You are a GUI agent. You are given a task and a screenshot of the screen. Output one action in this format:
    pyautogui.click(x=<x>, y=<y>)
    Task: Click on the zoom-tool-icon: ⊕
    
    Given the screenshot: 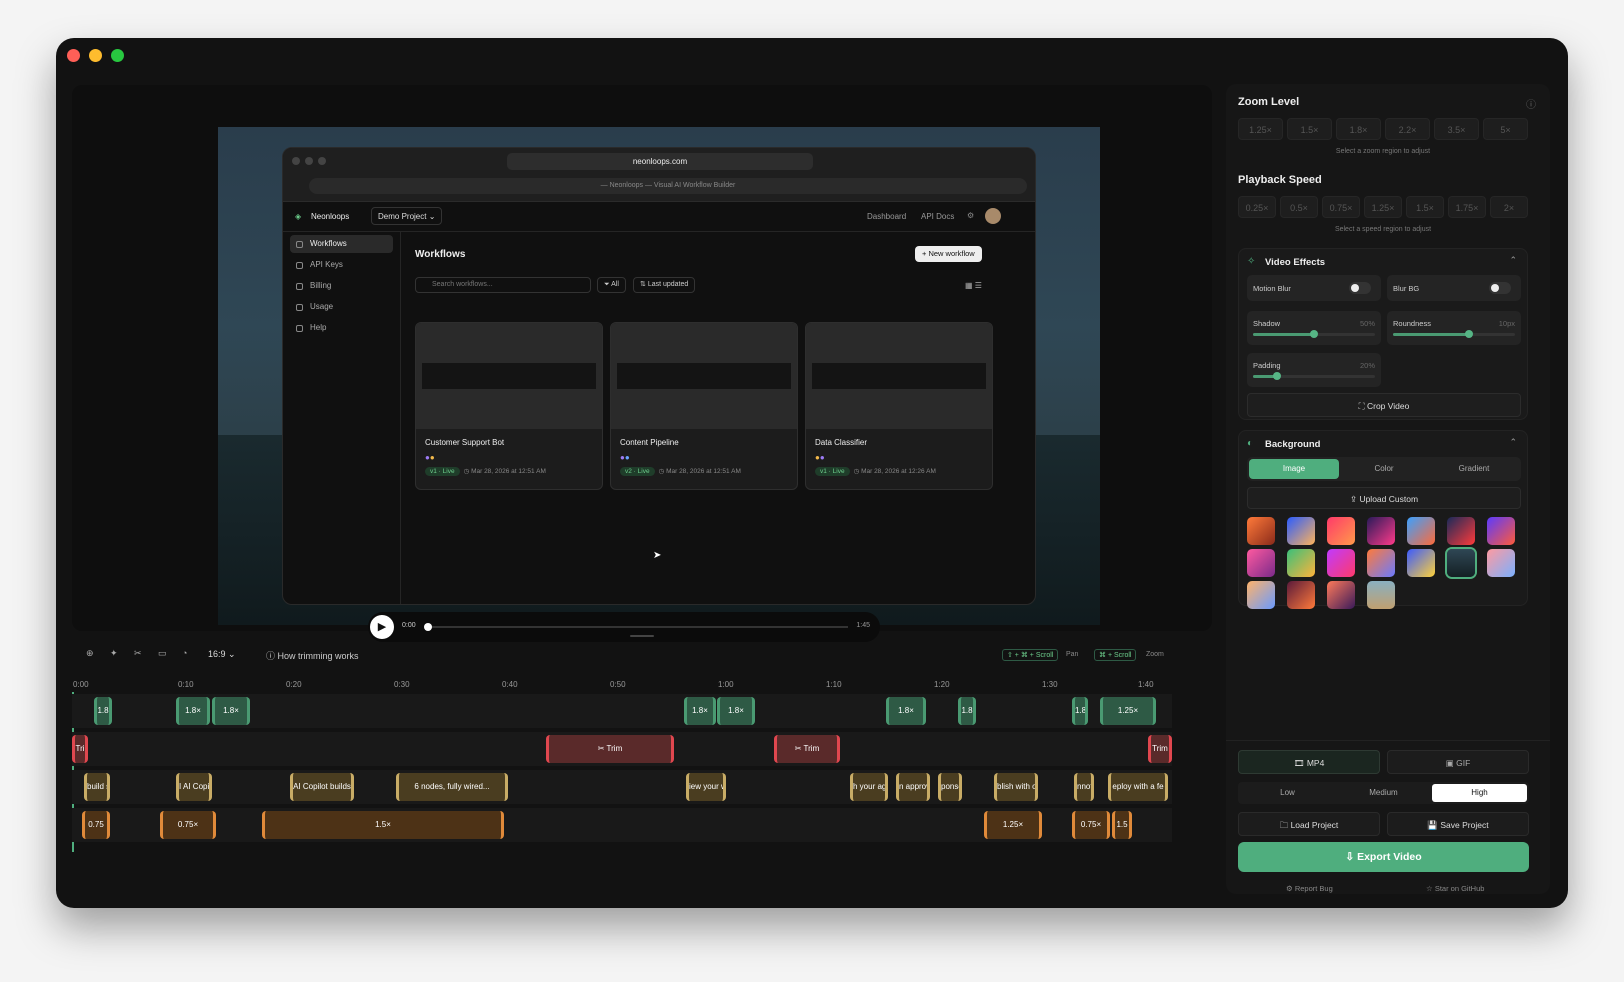 What is the action you would take?
    pyautogui.click(x=90, y=653)
    